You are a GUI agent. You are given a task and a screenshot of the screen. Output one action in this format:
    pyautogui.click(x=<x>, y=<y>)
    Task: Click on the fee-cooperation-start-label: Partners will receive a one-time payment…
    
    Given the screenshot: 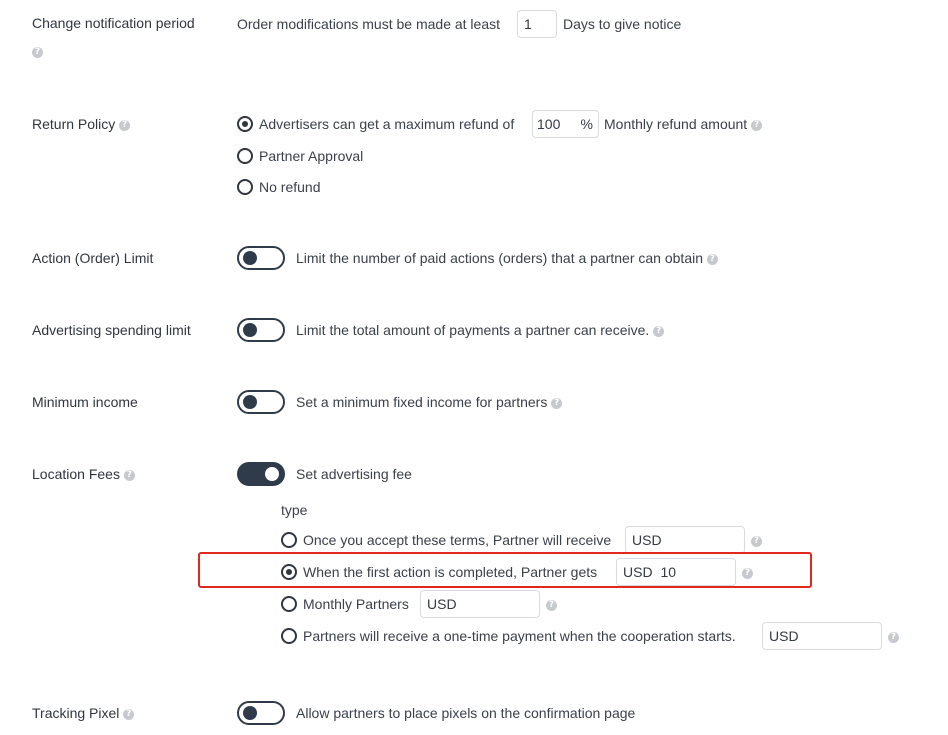 What is the action you would take?
    pyautogui.click(x=519, y=636)
    